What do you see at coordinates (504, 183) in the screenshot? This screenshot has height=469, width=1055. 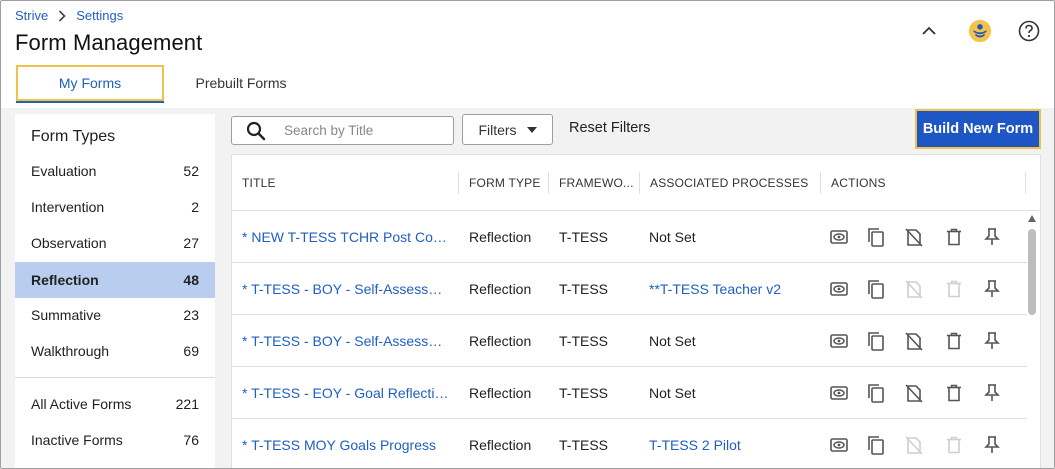 I see `column-header-form-type: FORM TYPE` at bounding box center [504, 183].